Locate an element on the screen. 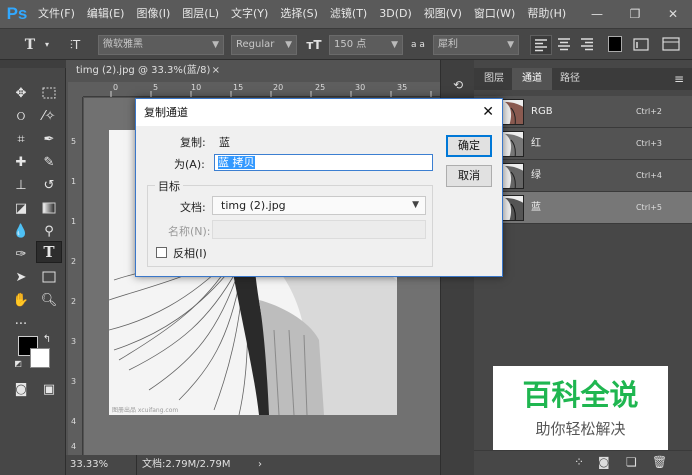 The width and height of the screenshot is (692, 475). menu-filter: 滤镜(T) is located at coordinates (348, 14).